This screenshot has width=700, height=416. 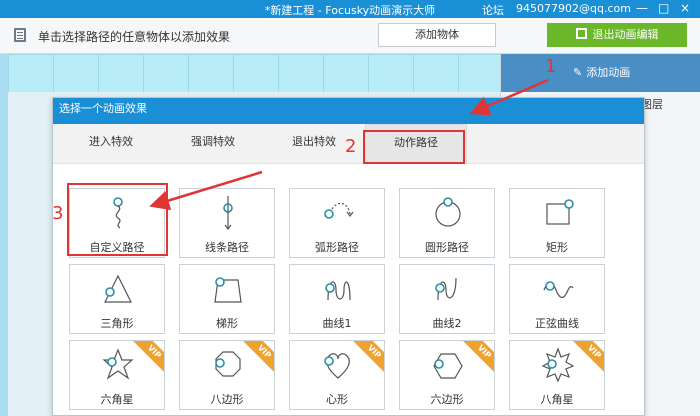 I want to click on motion-path-label: 圆形路径, so click(x=447, y=247).